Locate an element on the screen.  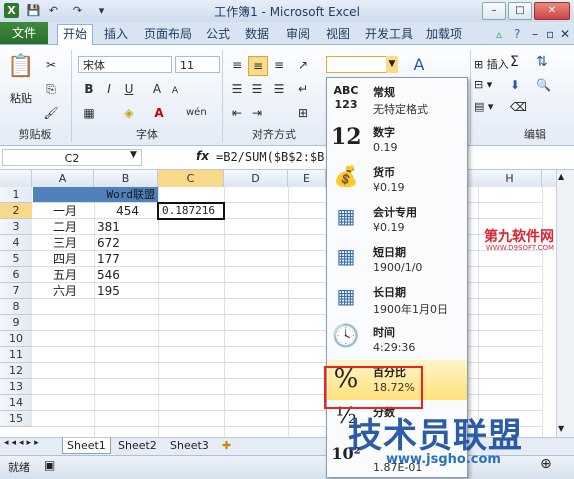
redo-icon: ↷ is located at coordinates (77, 10).